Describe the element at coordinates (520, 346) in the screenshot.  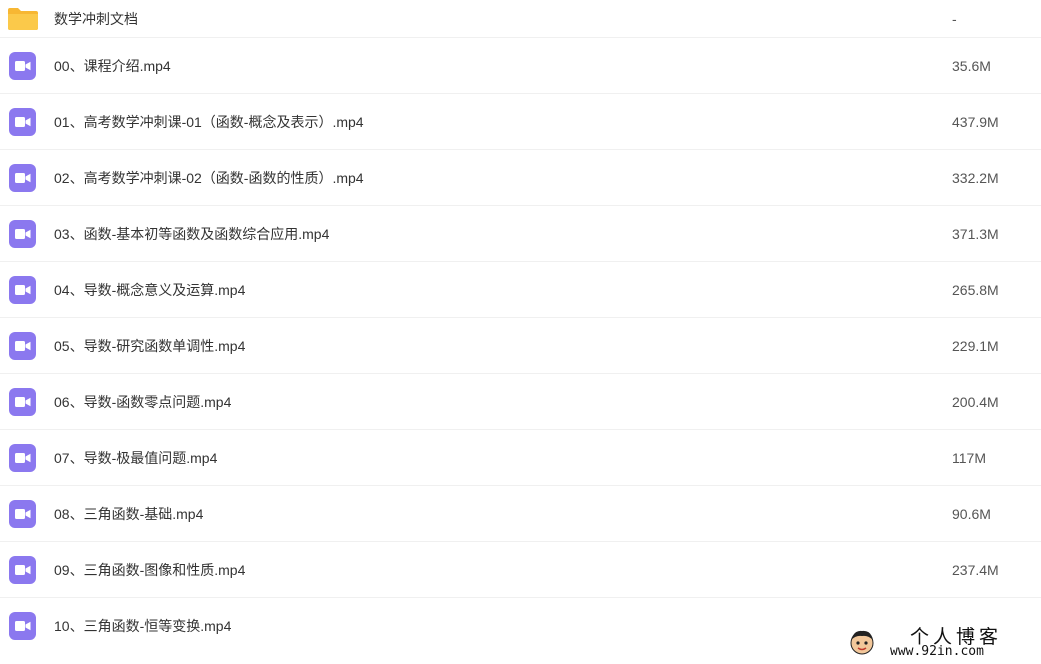
I see `file-row: 05、导数-研究函数单调性.mp4 229.1M` at that location.